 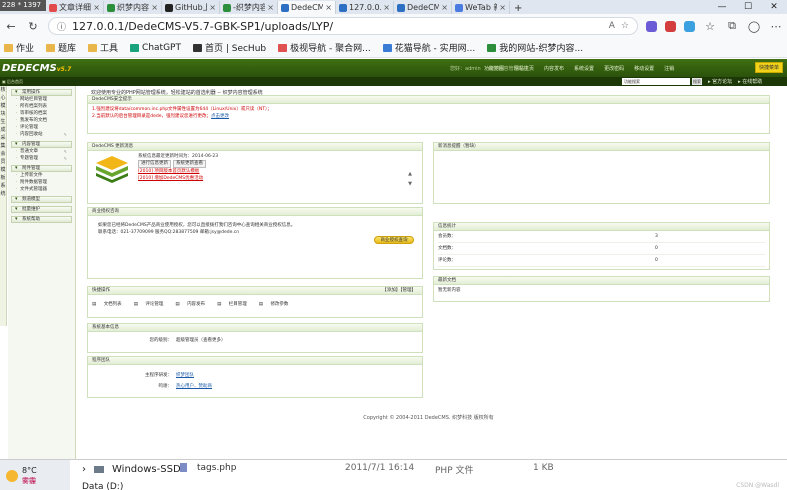 I want to click on vertical-tab-char: 会, so click(x=3, y=154).